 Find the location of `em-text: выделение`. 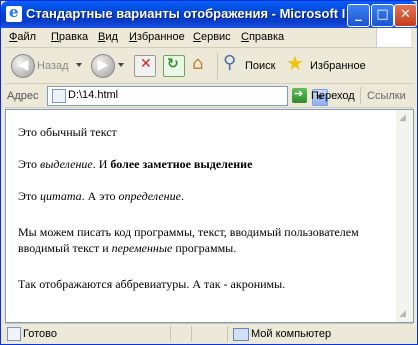

em-text: выделение is located at coordinates (66, 164).